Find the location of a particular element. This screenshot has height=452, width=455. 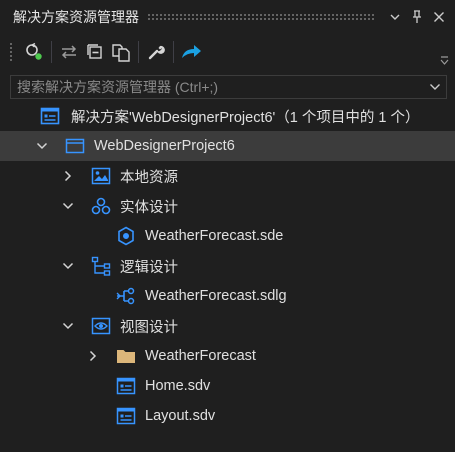

tree-item-label: WeatherForecast.sdlg is located at coordinates (216, 296).